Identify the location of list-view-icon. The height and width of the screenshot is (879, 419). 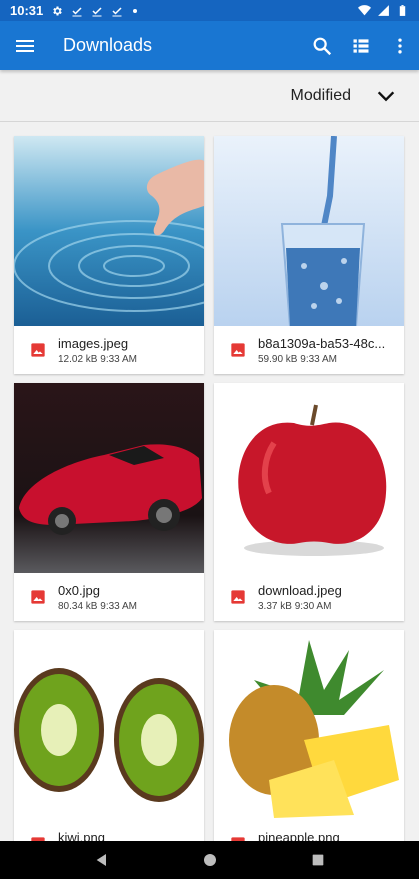
(360, 45).